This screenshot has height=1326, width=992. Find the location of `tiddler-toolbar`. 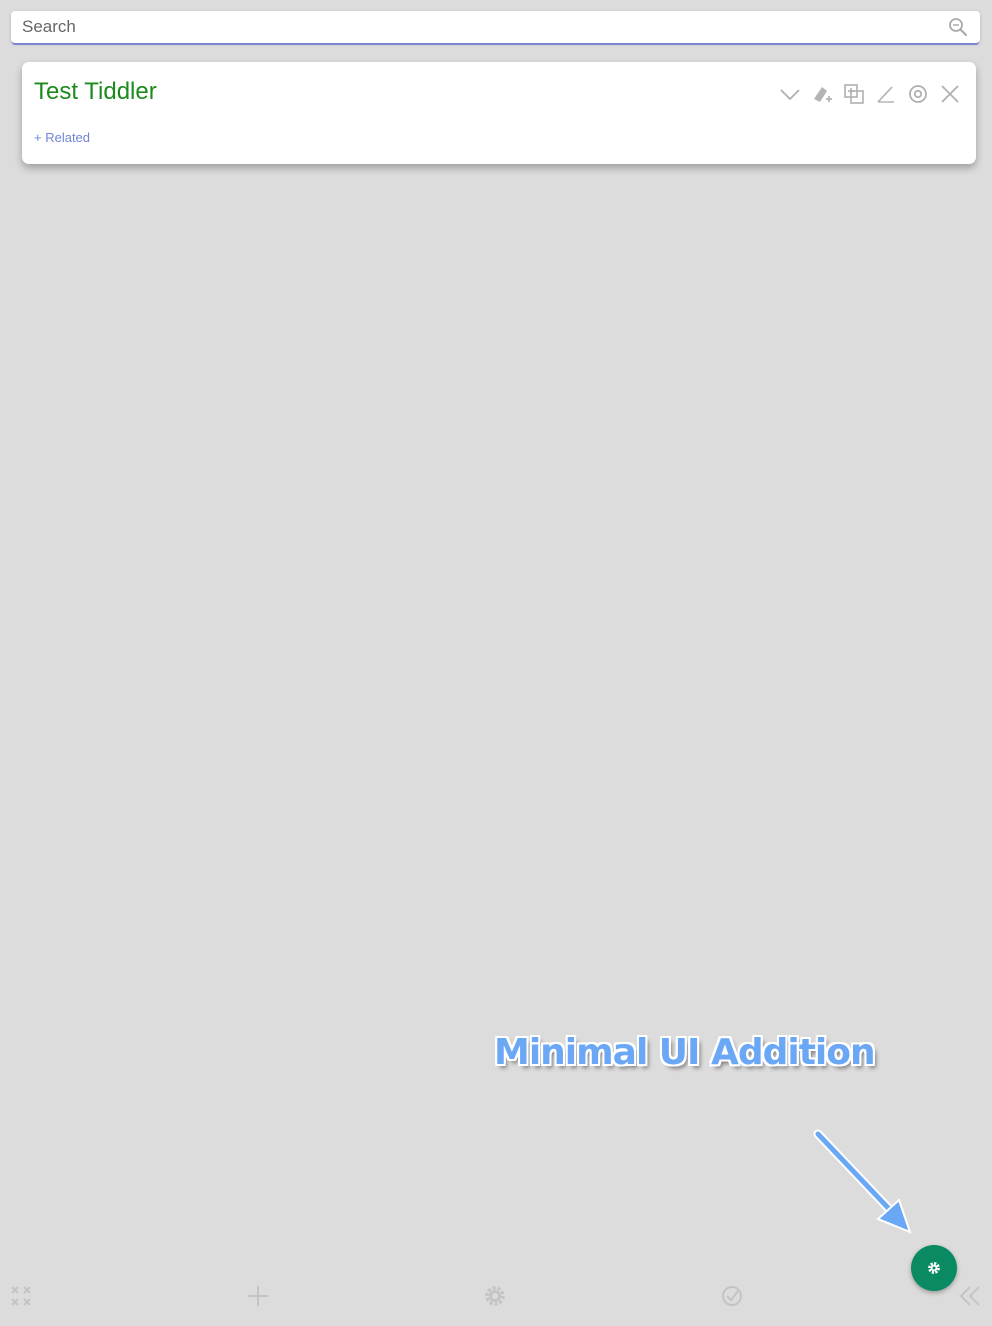

tiddler-toolbar is located at coordinates (870, 94).